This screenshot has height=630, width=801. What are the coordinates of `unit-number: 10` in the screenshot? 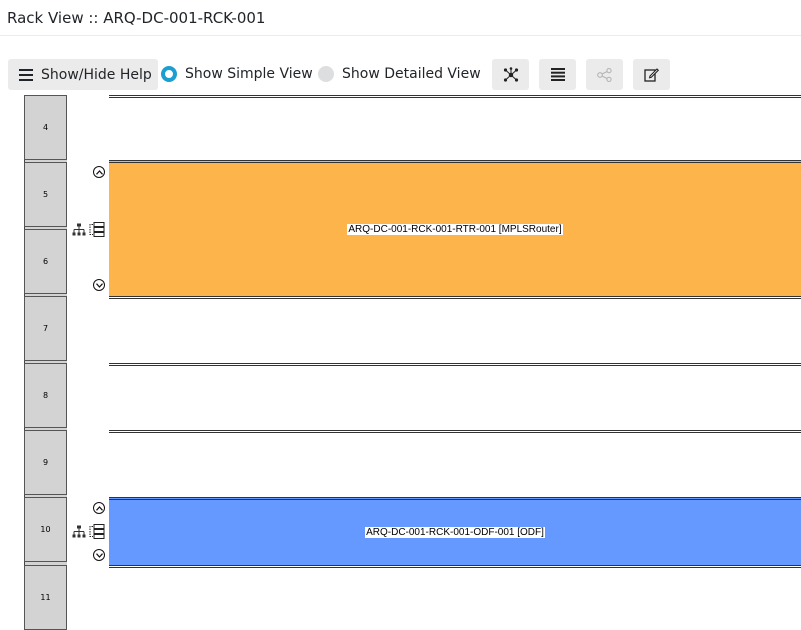 It's located at (45, 529).